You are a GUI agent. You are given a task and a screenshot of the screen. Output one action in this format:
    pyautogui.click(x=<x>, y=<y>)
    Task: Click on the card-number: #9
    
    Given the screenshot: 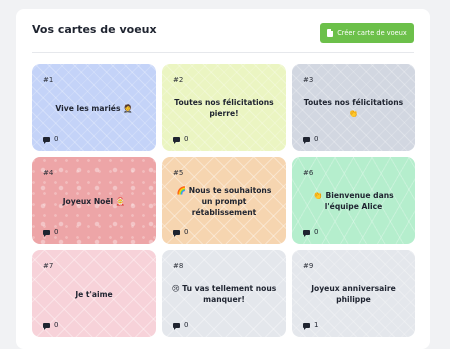 What is the action you would take?
    pyautogui.click(x=308, y=266)
    